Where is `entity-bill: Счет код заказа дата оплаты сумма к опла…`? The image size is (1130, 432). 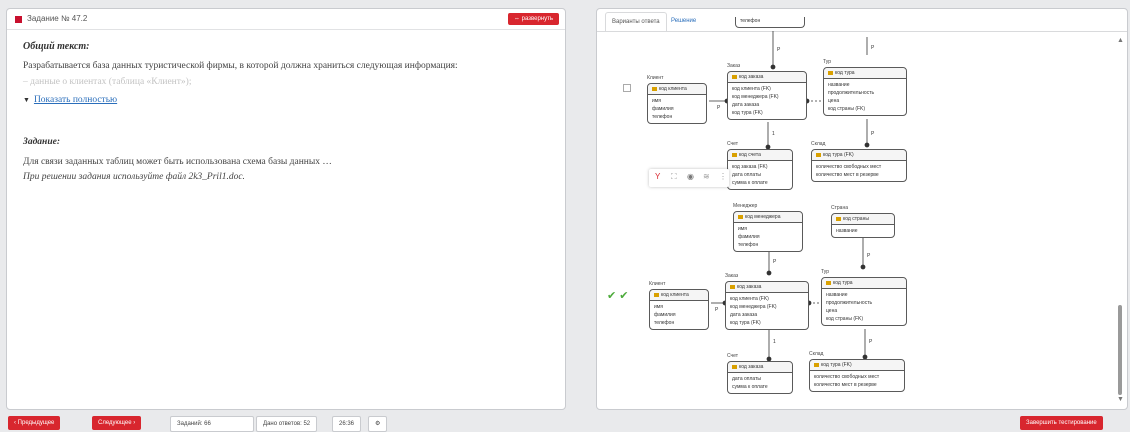
entity-bill: Счет код заказа дата оплаты сумма к опла… is located at coordinates (760, 373).